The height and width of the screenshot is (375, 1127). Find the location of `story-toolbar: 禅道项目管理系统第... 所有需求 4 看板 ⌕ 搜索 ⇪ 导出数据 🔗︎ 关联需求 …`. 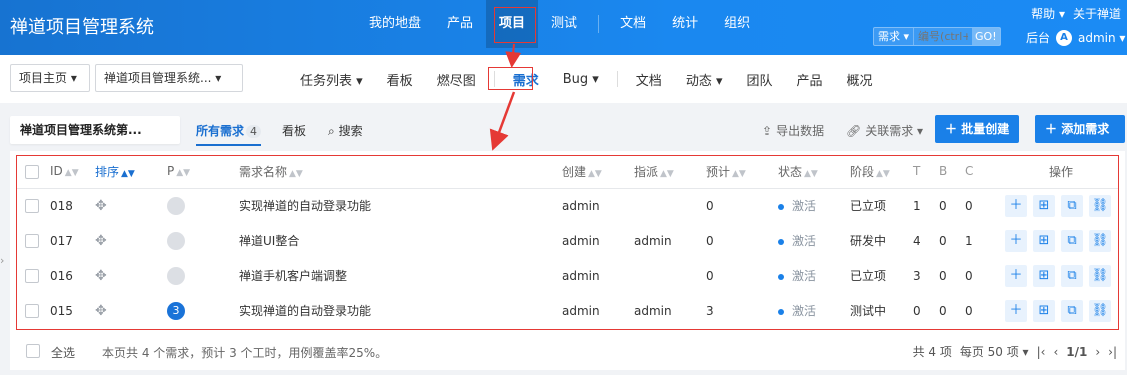

story-toolbar: 禅道项目管理系统第... 所有需求 4 看板 ⌕ 搜索 ⇪ 导出数据 🔗︎ 关联需求 … is located at coordinates (563, 130).